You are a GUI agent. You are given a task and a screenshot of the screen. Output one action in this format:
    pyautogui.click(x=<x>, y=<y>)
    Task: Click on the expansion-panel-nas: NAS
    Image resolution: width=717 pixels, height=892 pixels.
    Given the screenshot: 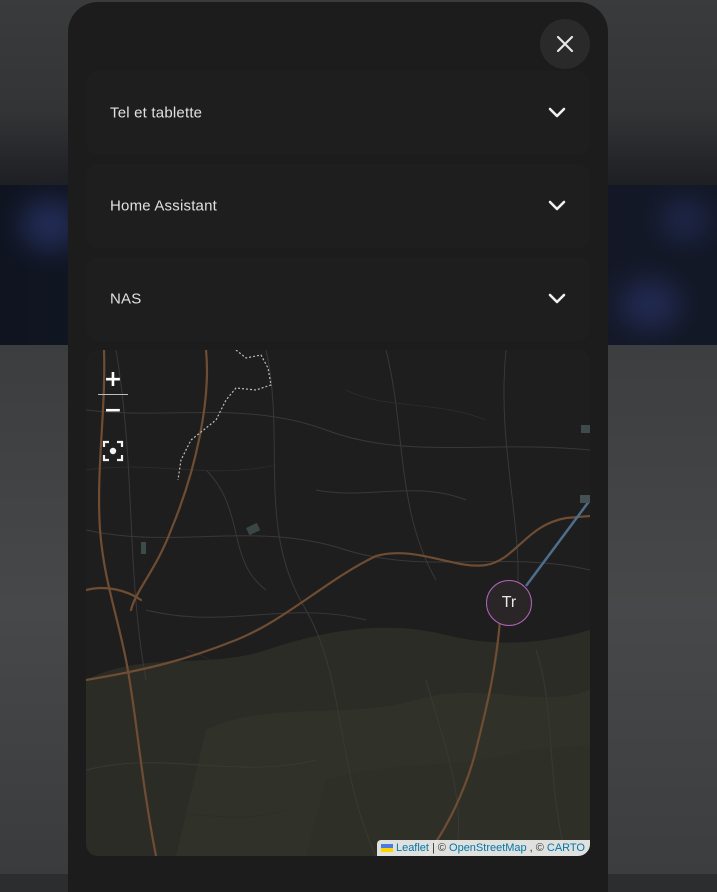 What is the action you would take?
    pyautogui.click(x=338, y=299)
    